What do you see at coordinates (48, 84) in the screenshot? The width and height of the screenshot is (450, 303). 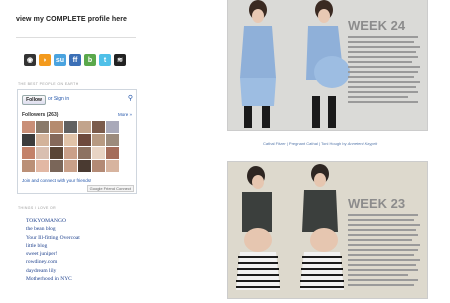 I see `networked-heading: THE BEST PEOPLE ON EARTH` at bounding box center [48, 84].